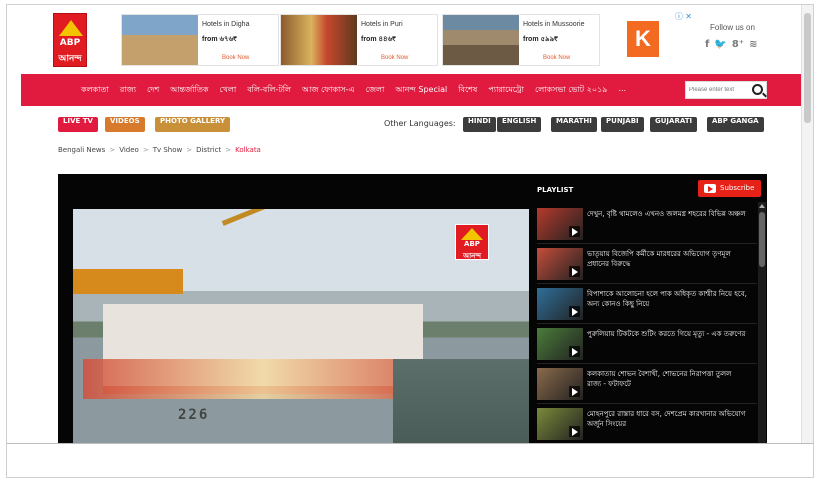 This screenshot has width=821, height=484. What do you see at coordinates (753, 44) in the screenshot?
I see `rss-icon: ≋` at bounding box center [753, 44].